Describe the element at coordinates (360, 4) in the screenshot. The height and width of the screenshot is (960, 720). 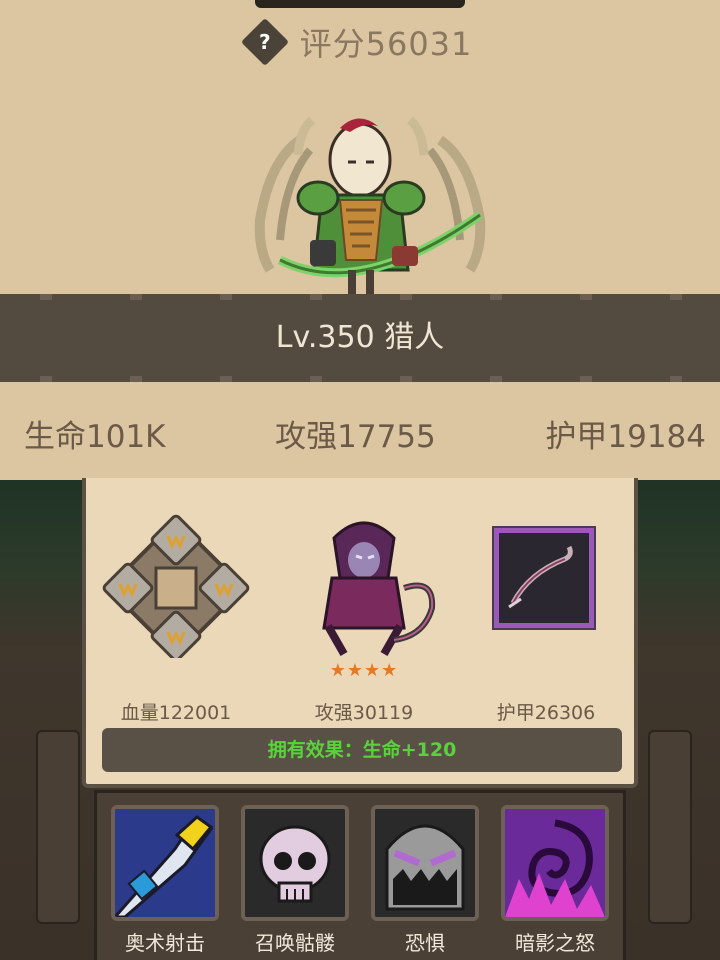
I see `top-tab-handle` at that location.